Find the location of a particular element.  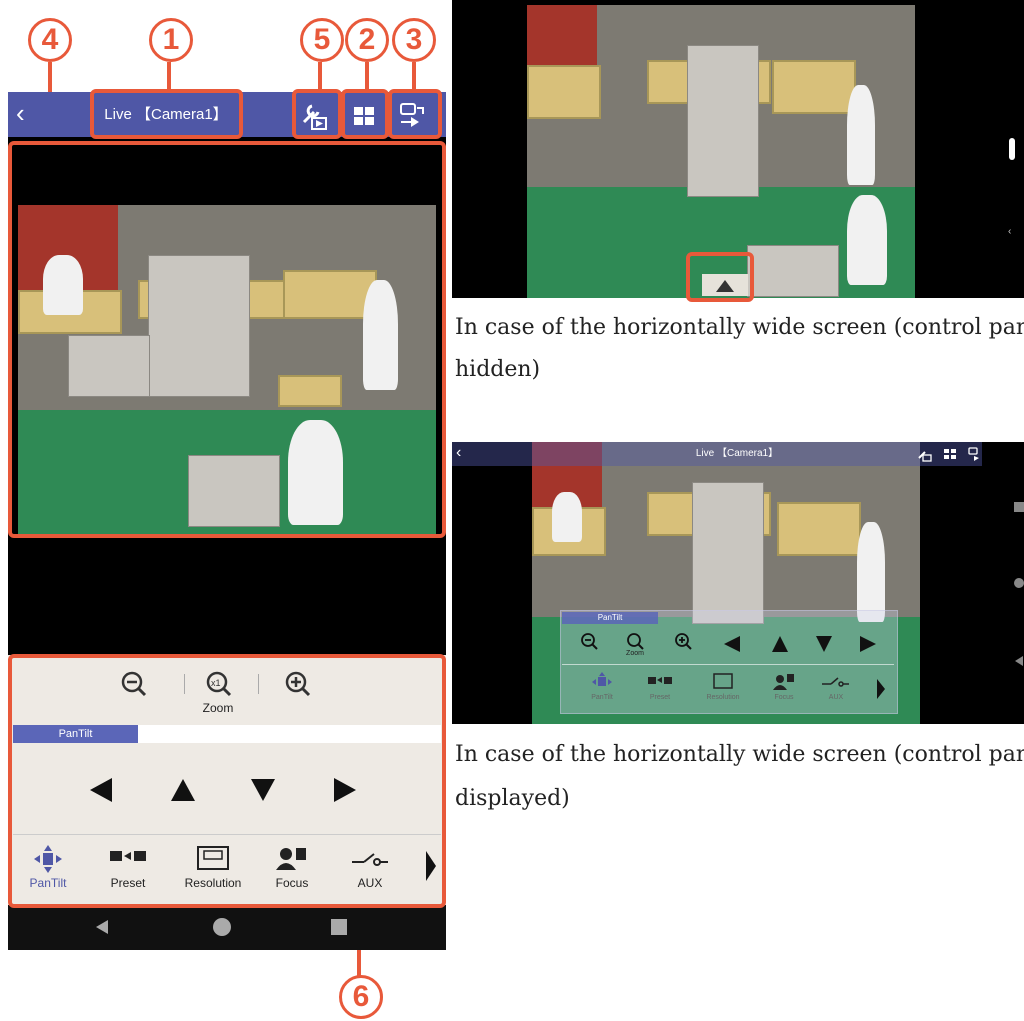

nav-item-preset: Preset is located at coordinates (660, 689).